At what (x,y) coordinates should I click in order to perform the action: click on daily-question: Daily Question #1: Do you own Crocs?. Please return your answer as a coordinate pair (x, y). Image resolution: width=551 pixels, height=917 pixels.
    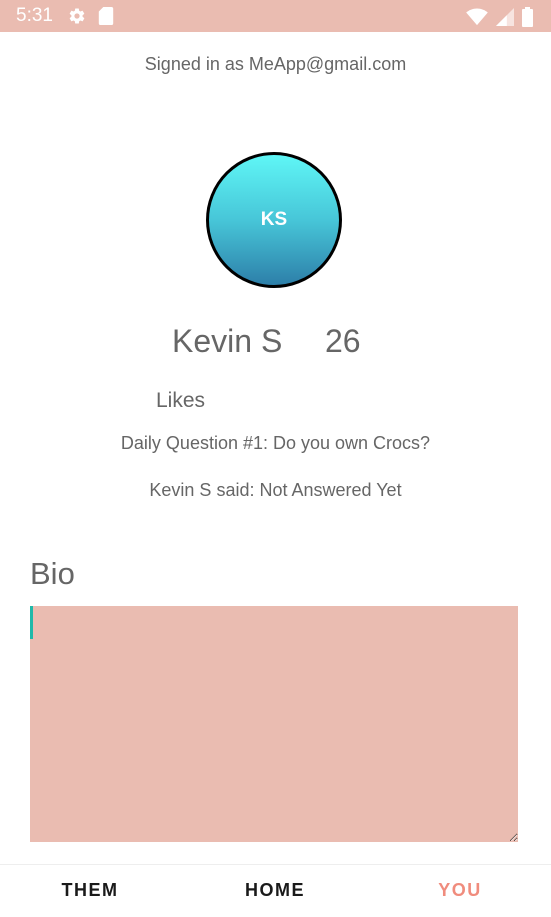
    Looking at the image, I should click on (275, 443).